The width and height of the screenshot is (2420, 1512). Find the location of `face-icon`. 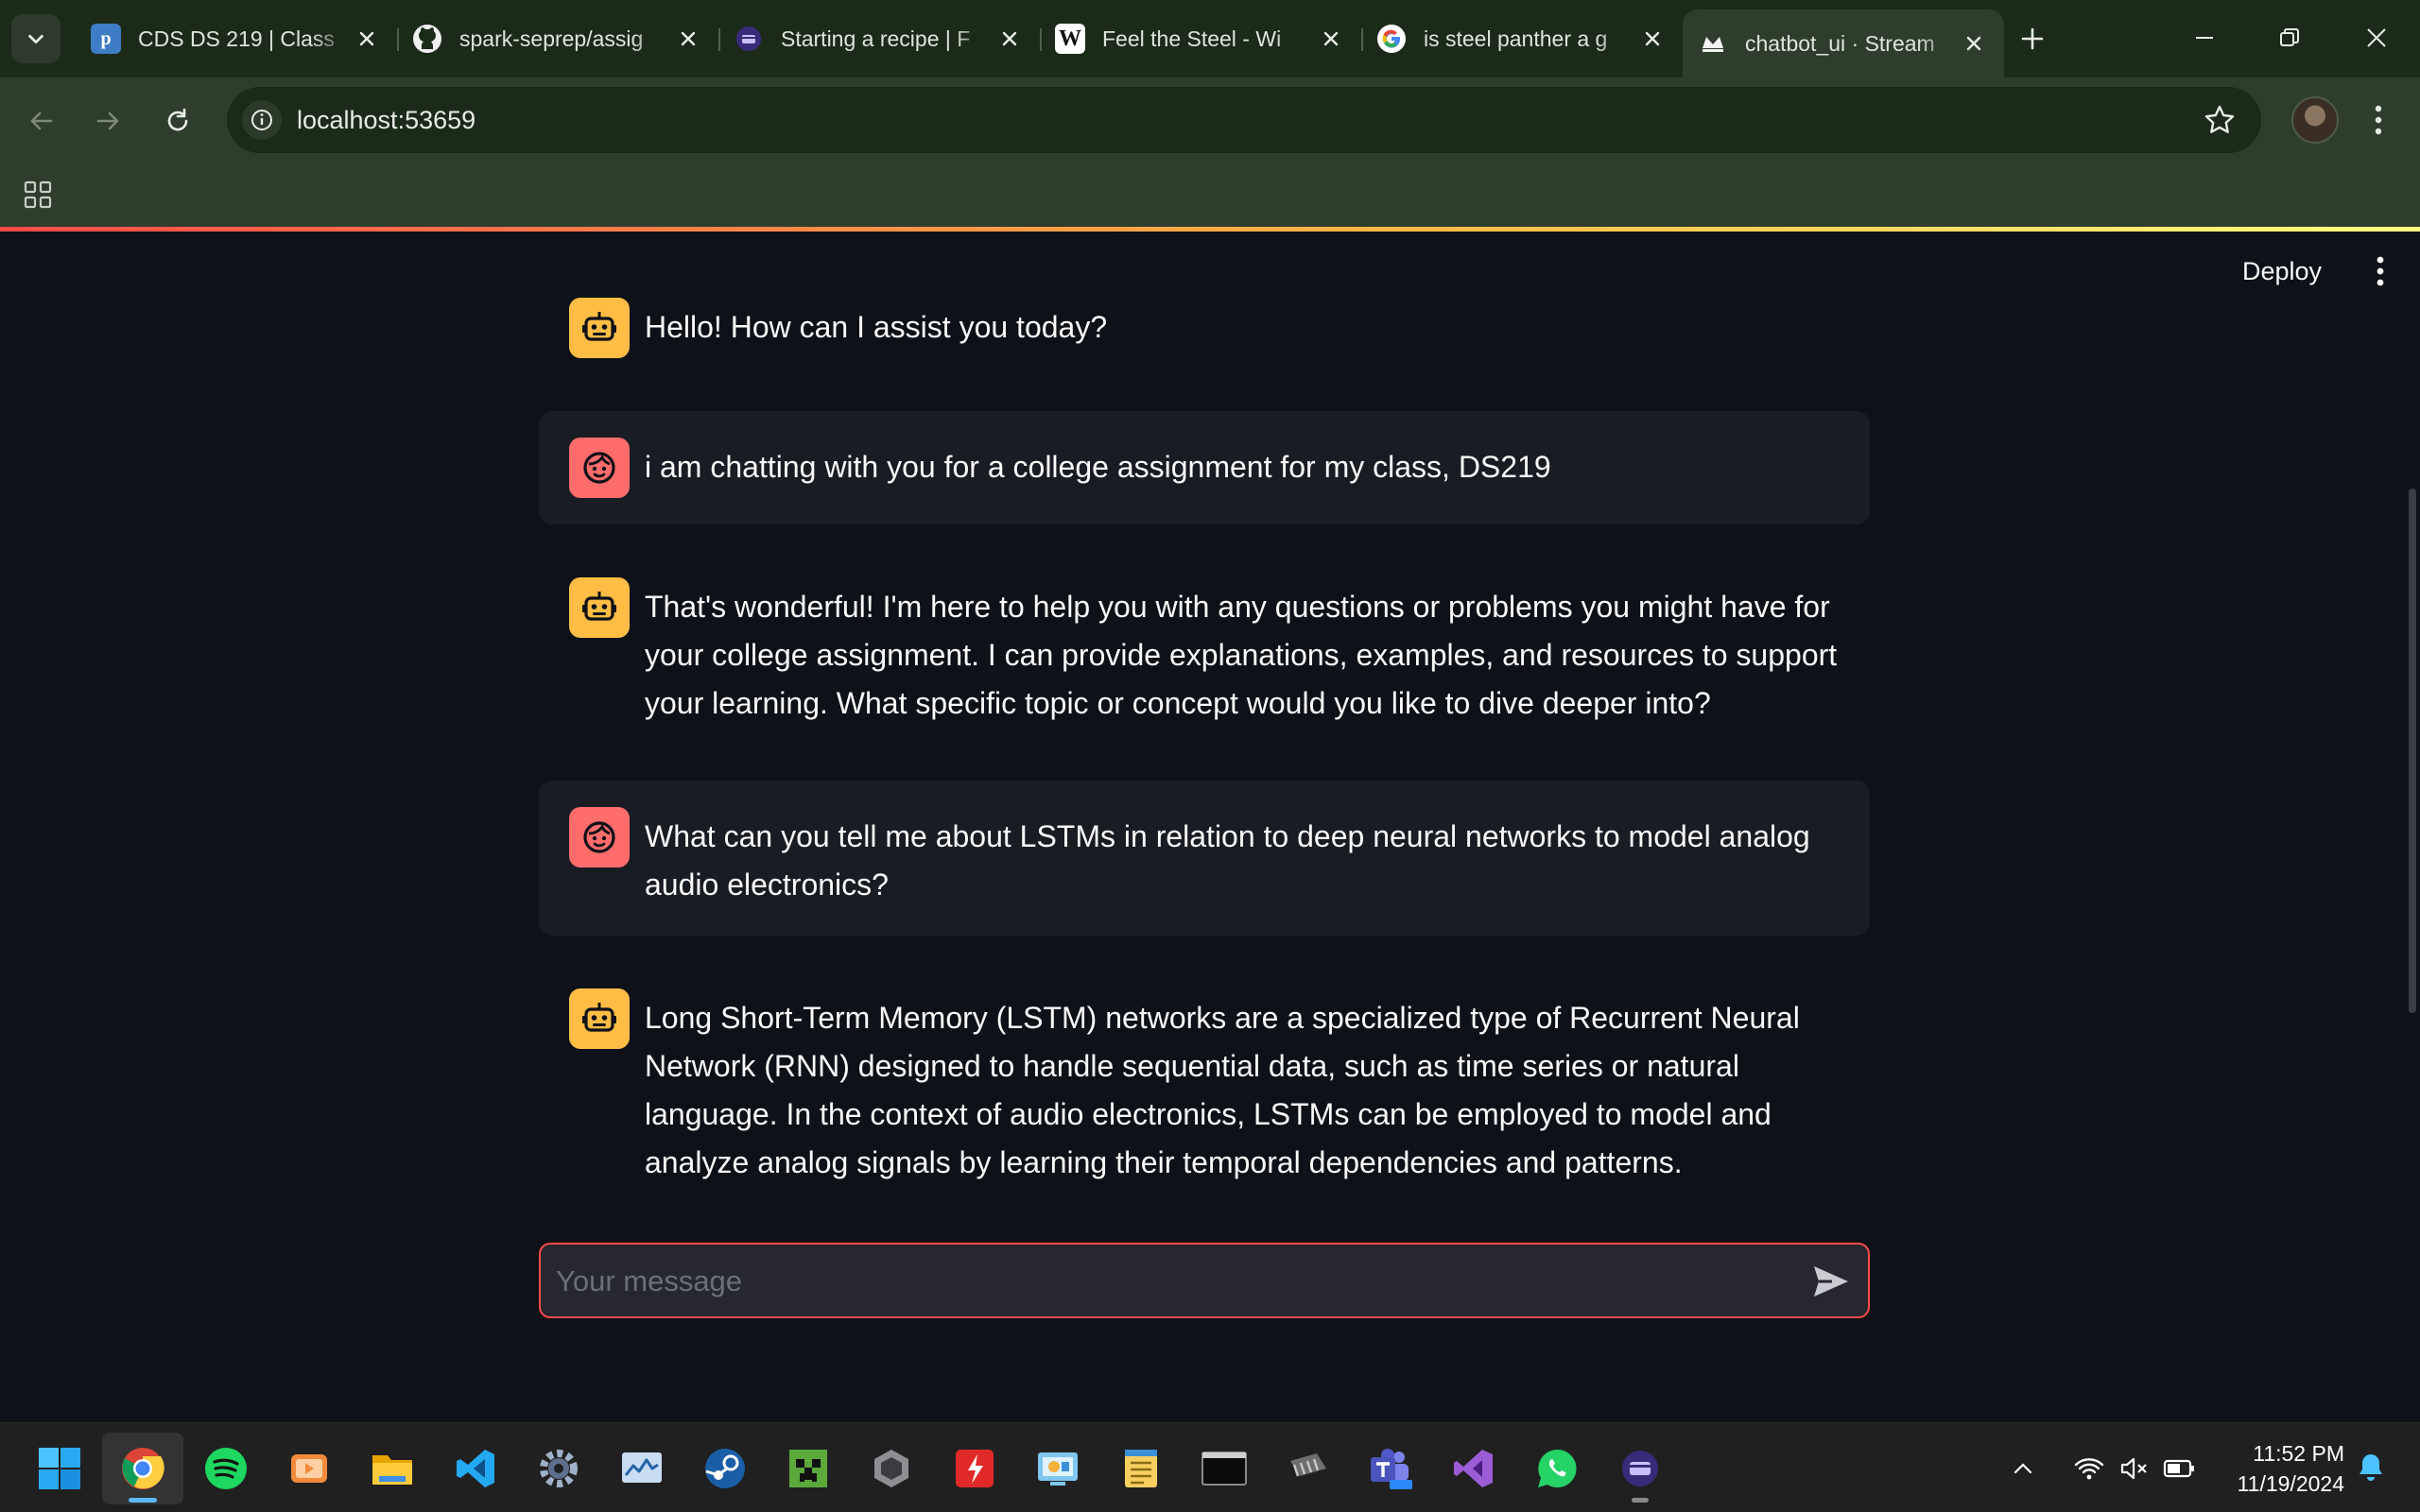

face-icon is located at coordinates (599, 837).